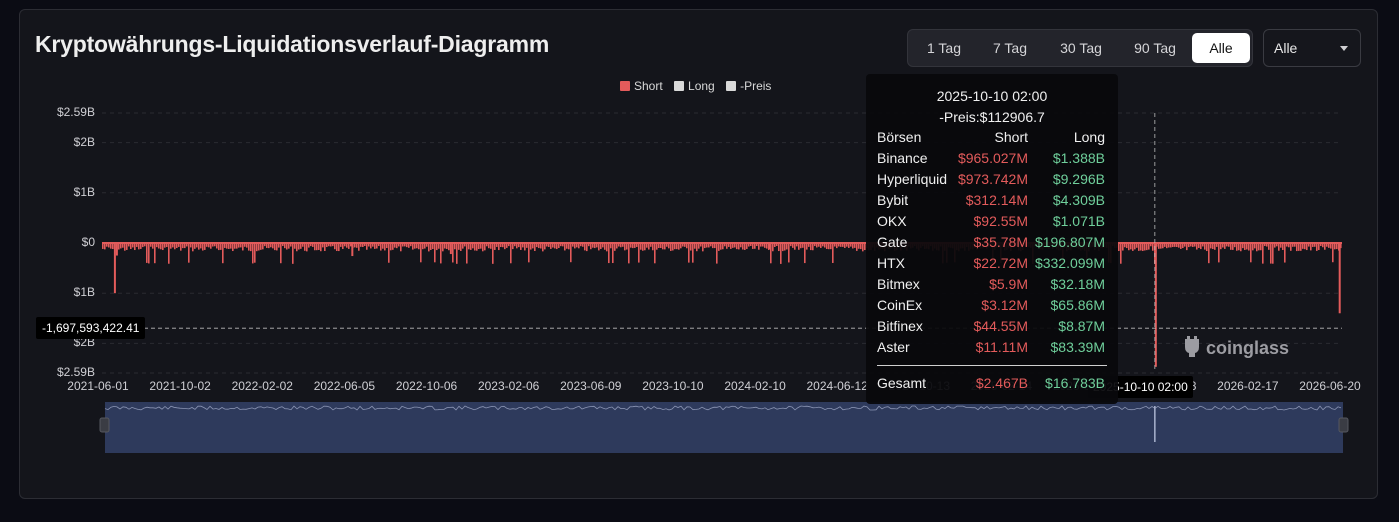  What do you see at coordinates (75, 372) in the screenshot?
I see `y-tick-label: $2.59B` at bounding box center [75, 372].